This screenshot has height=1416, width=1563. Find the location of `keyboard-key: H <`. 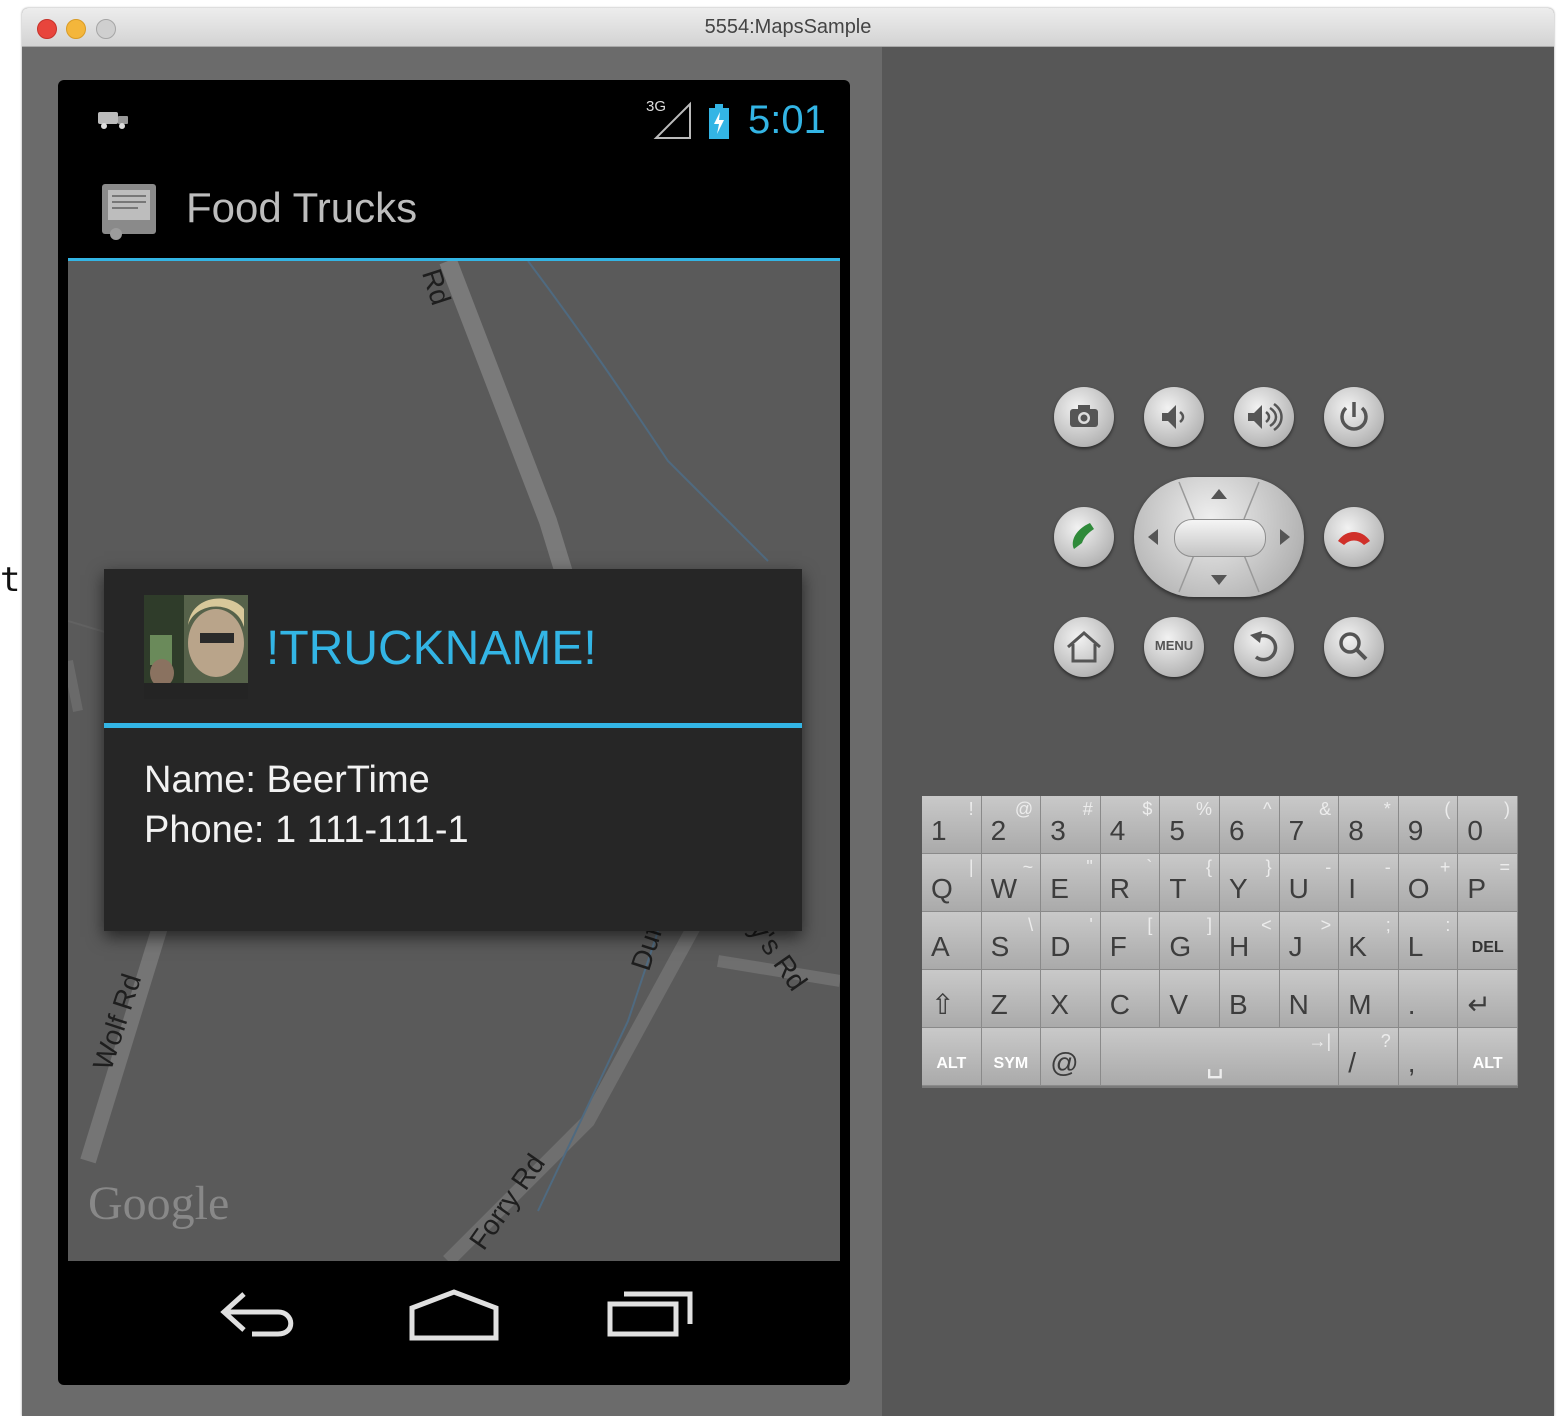

keyboard-key: H < is located at coordinates (1250, 941).